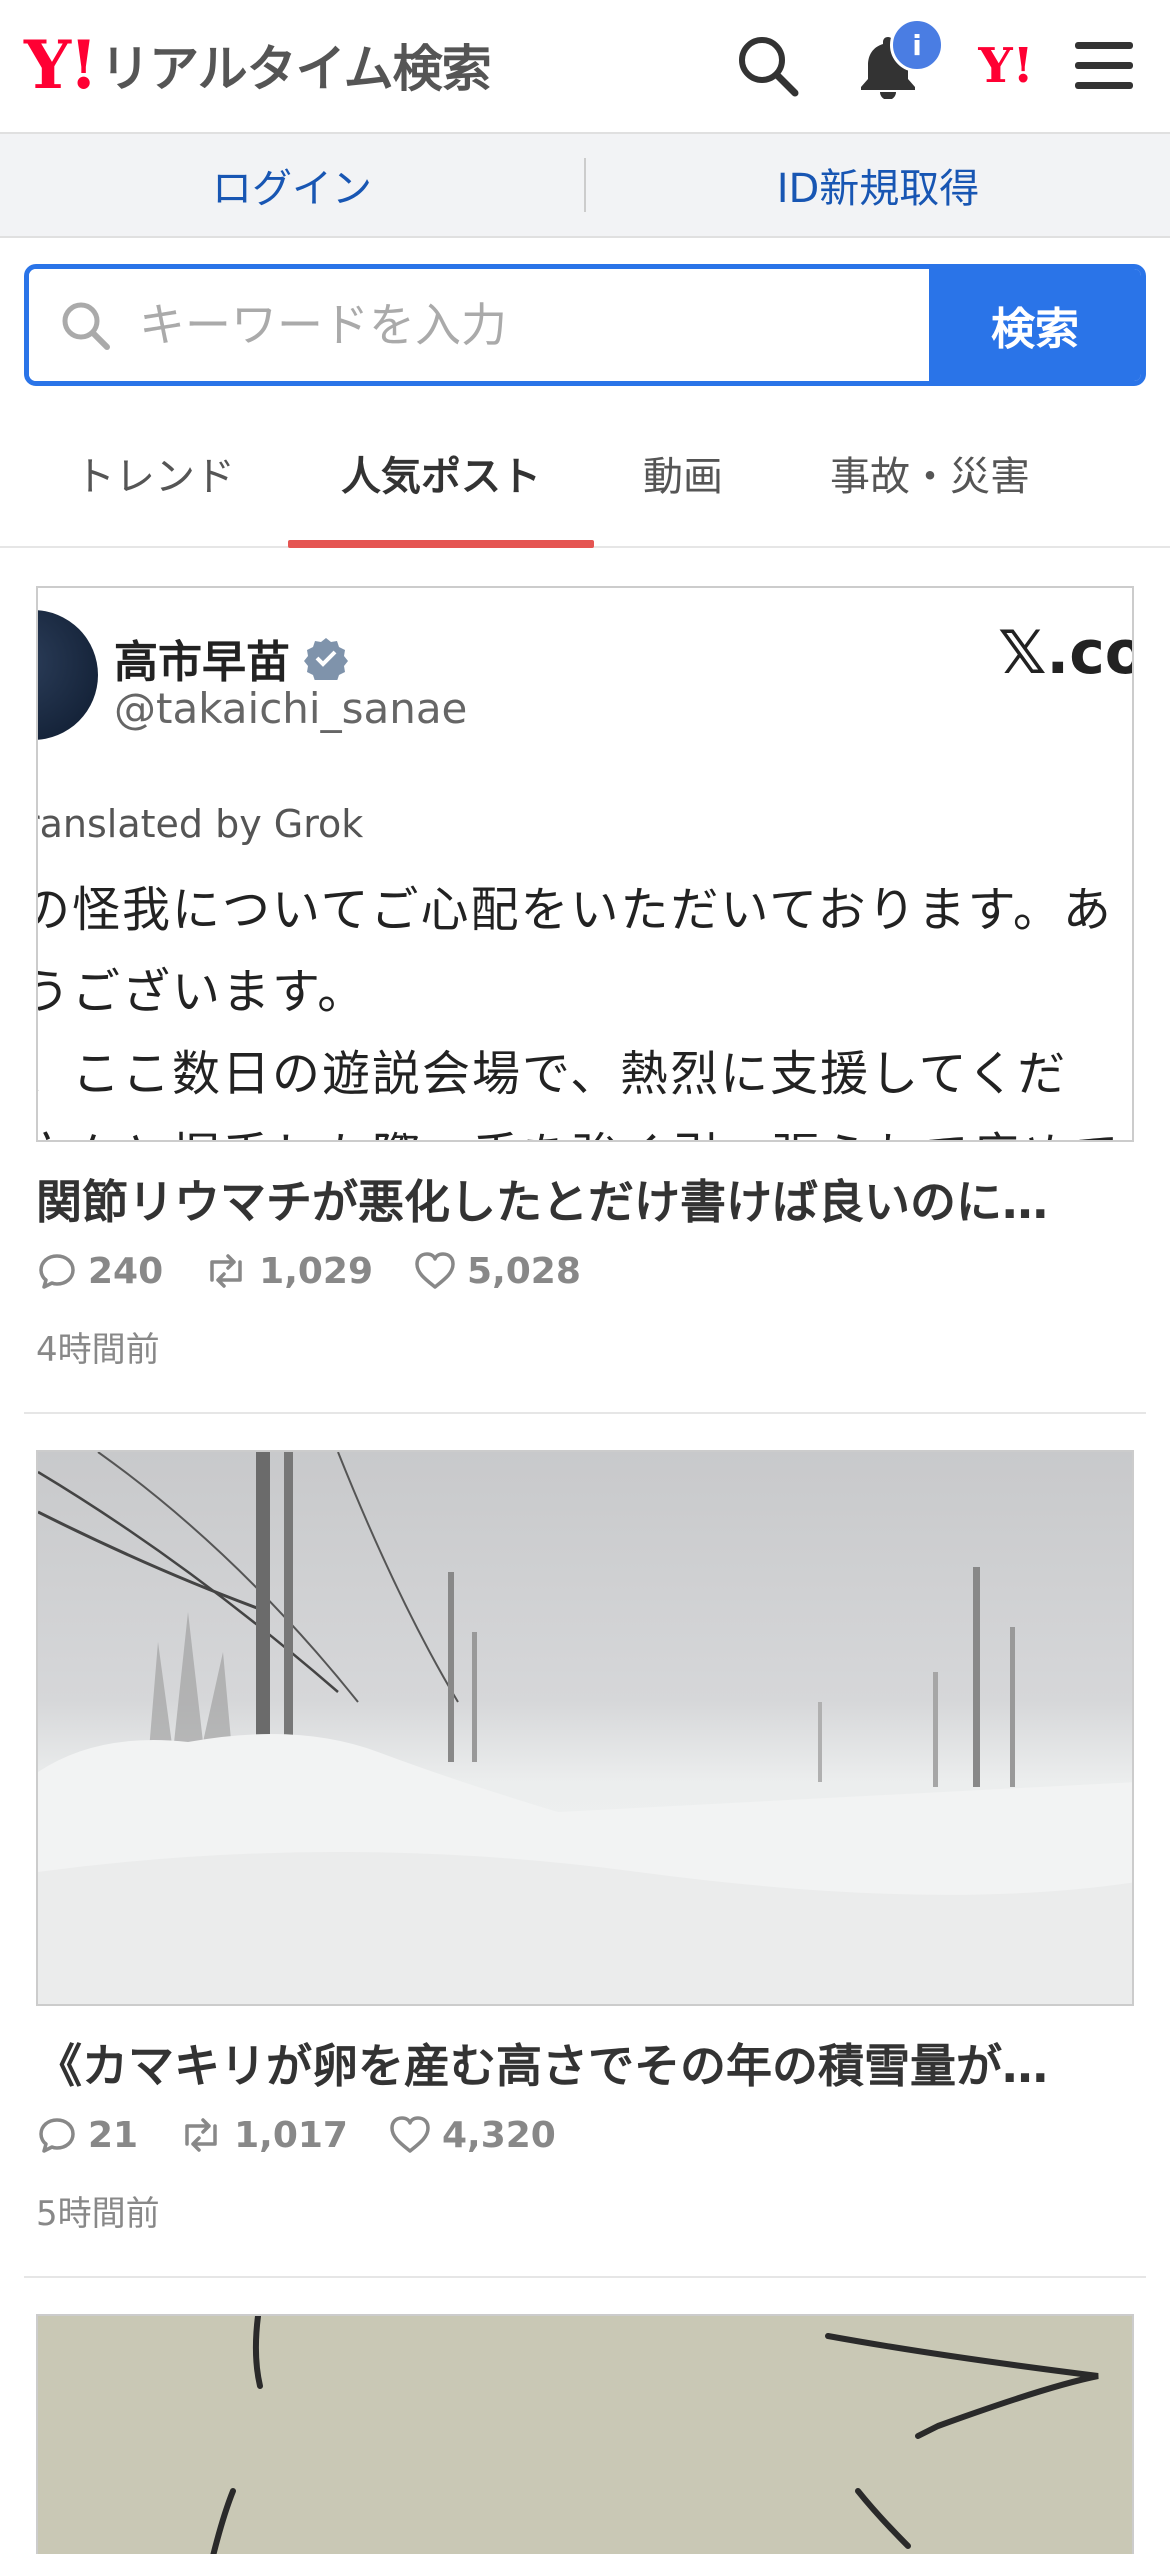 Image resolution: width=1170 pixels, height=2554 pixels. Describe the element at coordinates (1066, 653) in the screenshot. I see `x-logo-text: 𝕏.co` at that location.